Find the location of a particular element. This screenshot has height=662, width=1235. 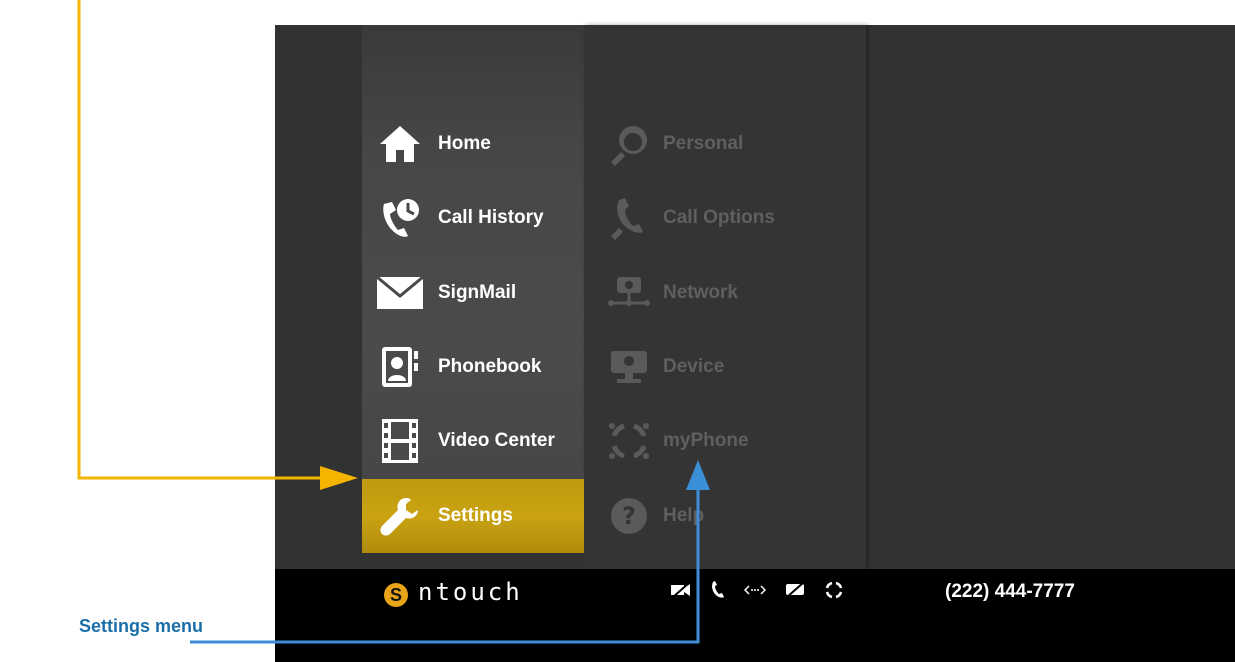

callout-label: Settings menu is located at coordinates (141, 626).